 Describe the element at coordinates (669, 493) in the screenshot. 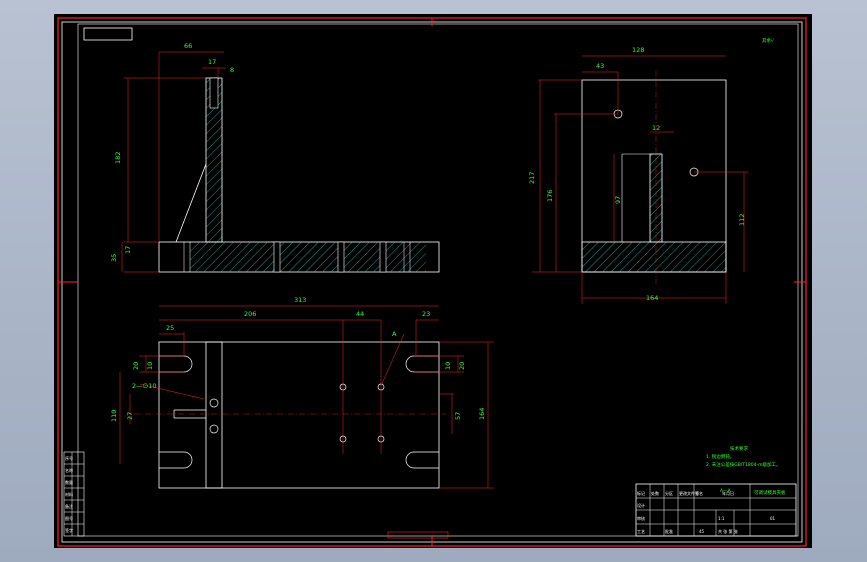

I see `tb-row-2: 分区` at that location.